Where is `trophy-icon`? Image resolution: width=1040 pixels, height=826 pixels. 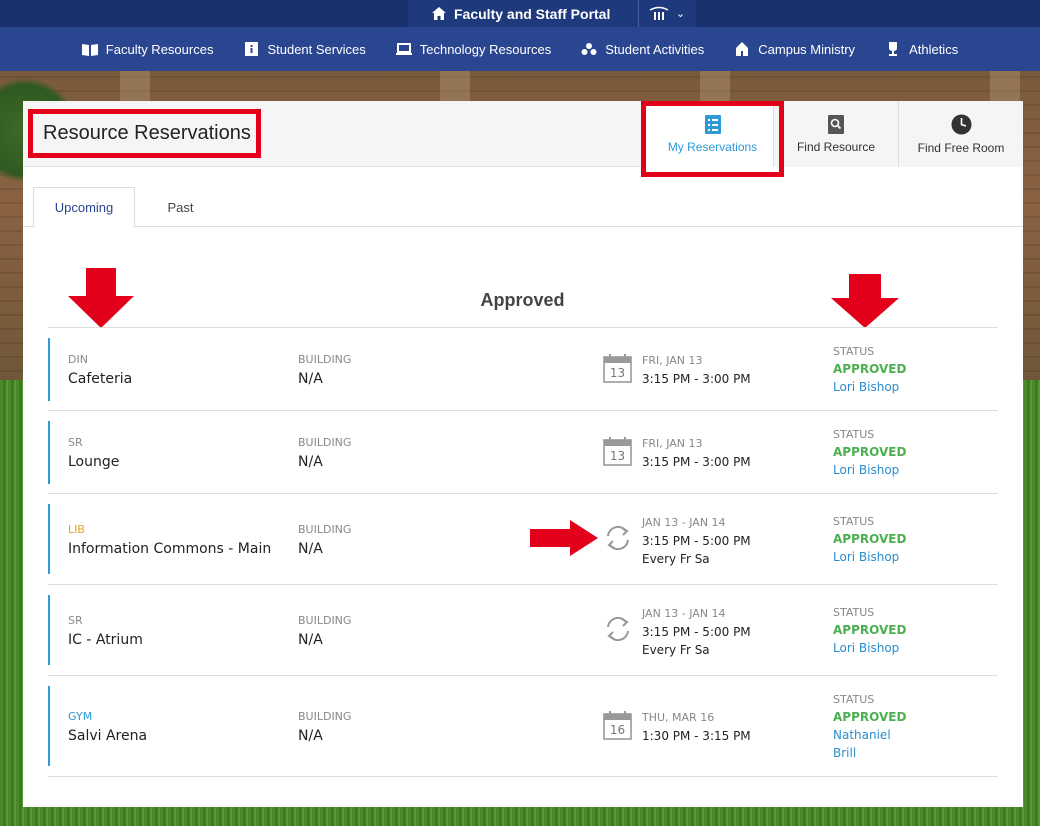
trophy-icon is located at coordinates (893, 49).